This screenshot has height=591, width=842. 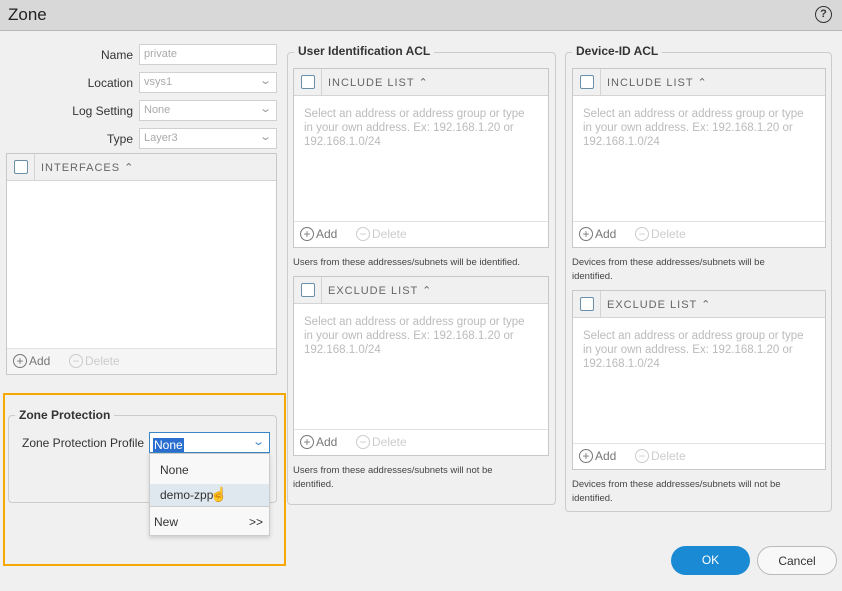 What do you see at coordinates (255, 522) in the screenshot?
I see `double-chevron-right-icon: >>` at bounding box center [255, 522].